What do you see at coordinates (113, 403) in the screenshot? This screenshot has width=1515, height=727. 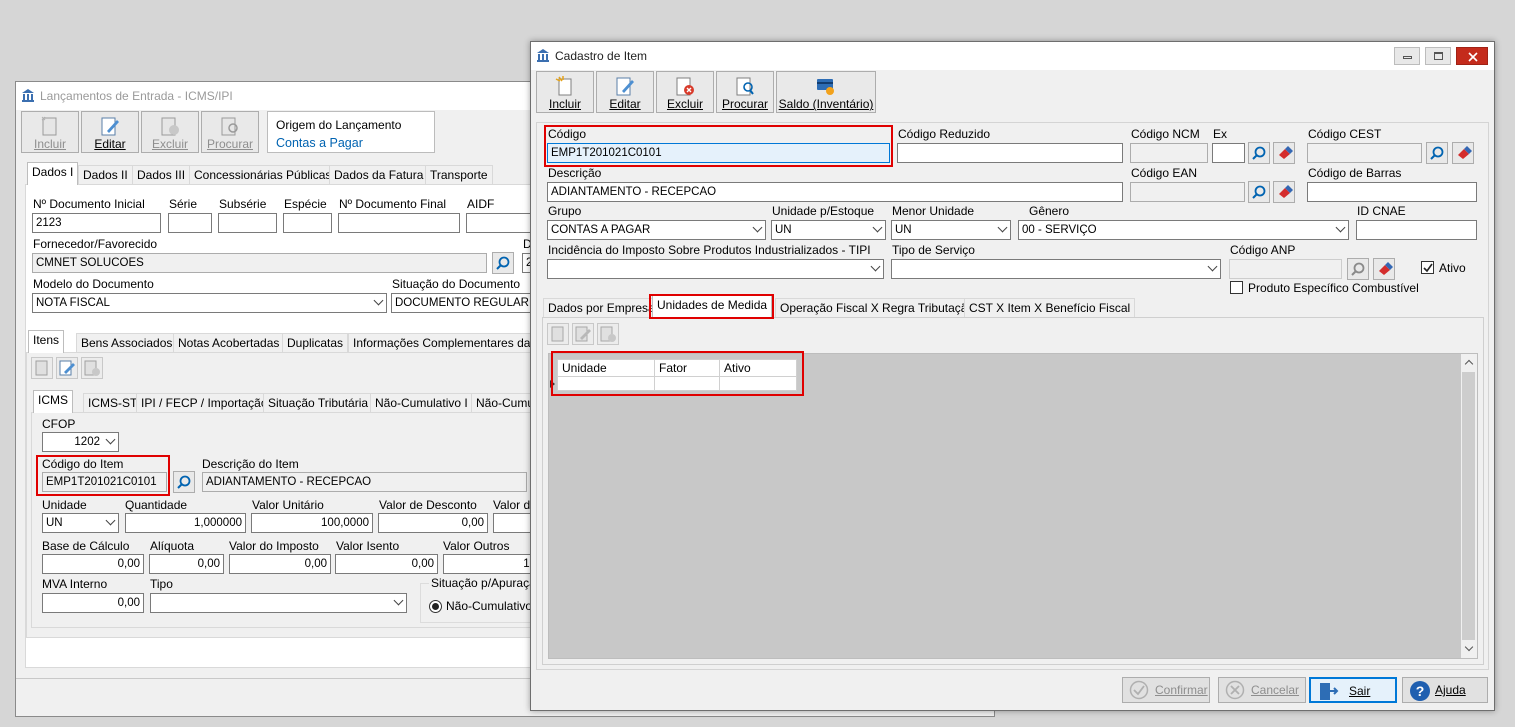 I see `tab-icms-st: ICMS-ST` at bounding box center [113, 403].